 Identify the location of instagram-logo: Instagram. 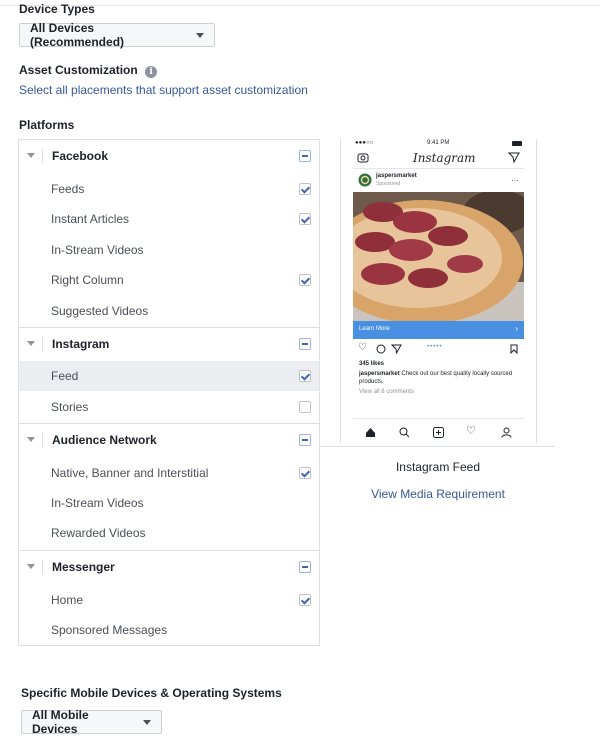
(444, 158).